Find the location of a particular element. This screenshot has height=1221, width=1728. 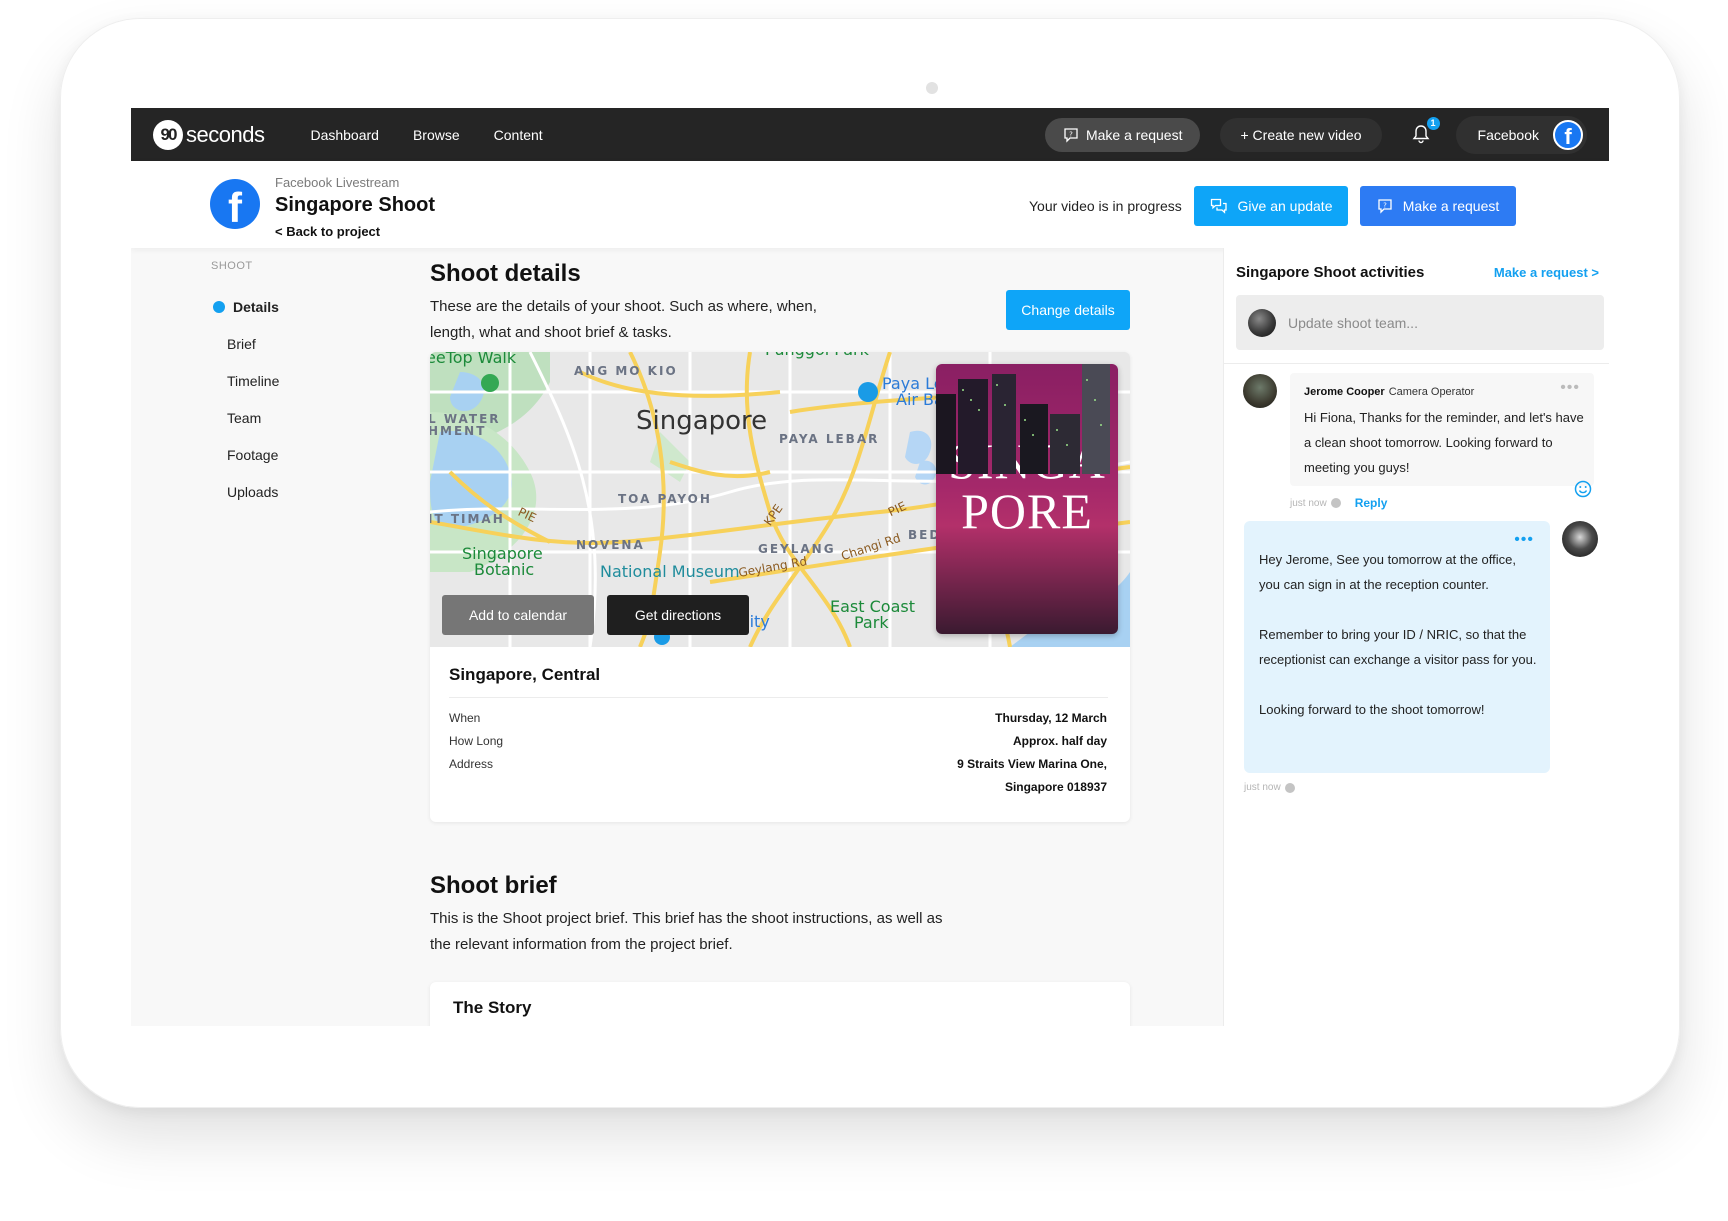

logo-text: seconds is located at coordinates (225, 134).